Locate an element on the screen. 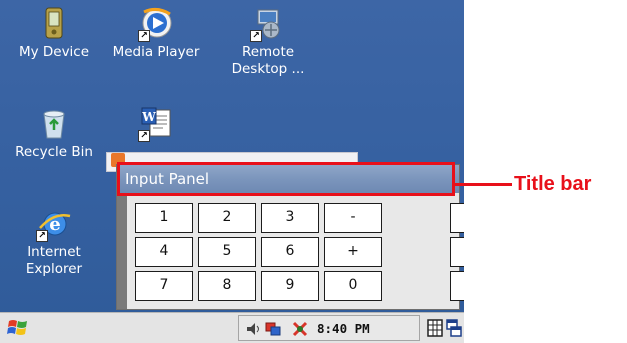 This screenshot has width=627, height=343. media-player-icon: ↗ is located at coordinates (156, 24).